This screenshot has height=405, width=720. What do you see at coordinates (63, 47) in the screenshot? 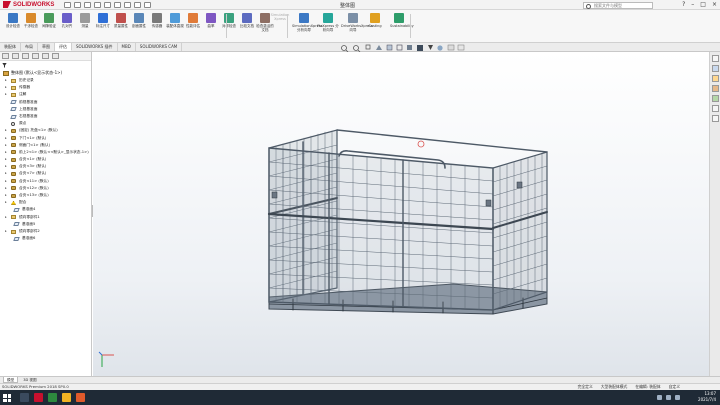
I see `tab-4: 评估` at bounding box center [63, 47].